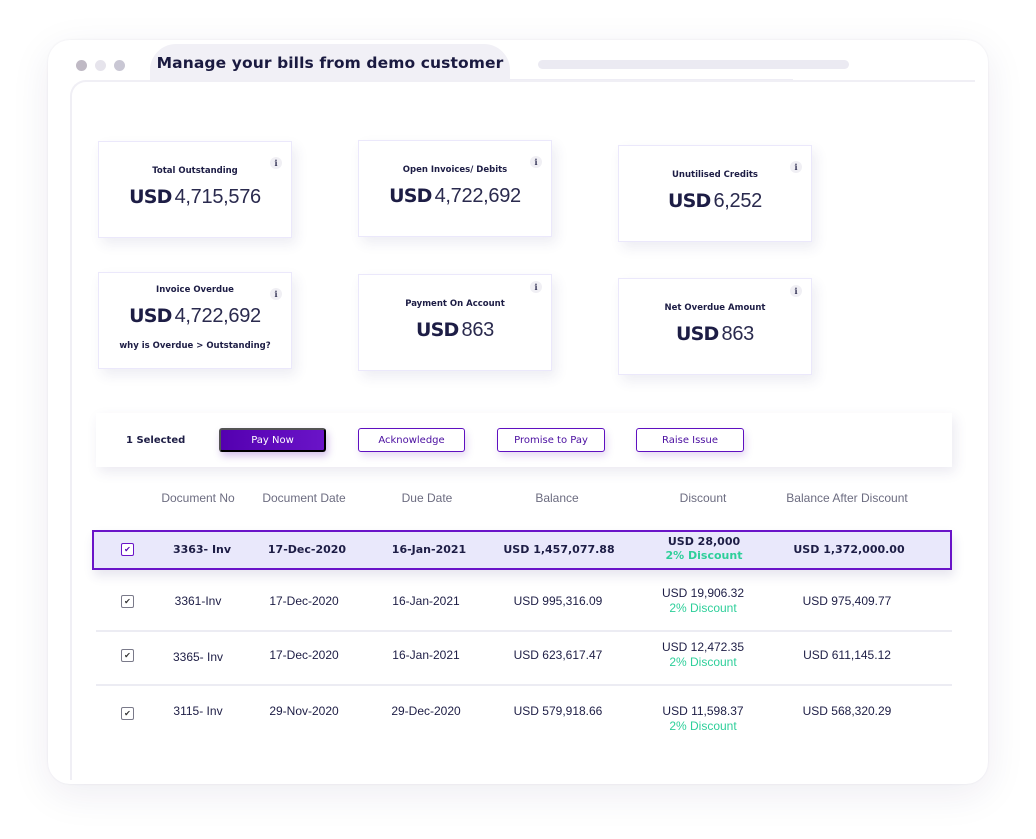  I want to click on selected-count: 1 Selected, so click(156, 440).